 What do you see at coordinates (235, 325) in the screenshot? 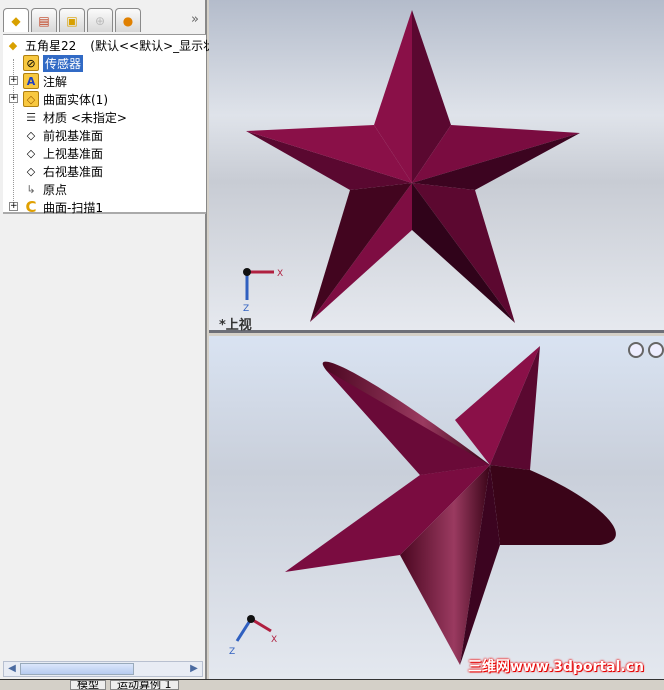
I see `view-label: *上视` at bounding box center [235, 325].